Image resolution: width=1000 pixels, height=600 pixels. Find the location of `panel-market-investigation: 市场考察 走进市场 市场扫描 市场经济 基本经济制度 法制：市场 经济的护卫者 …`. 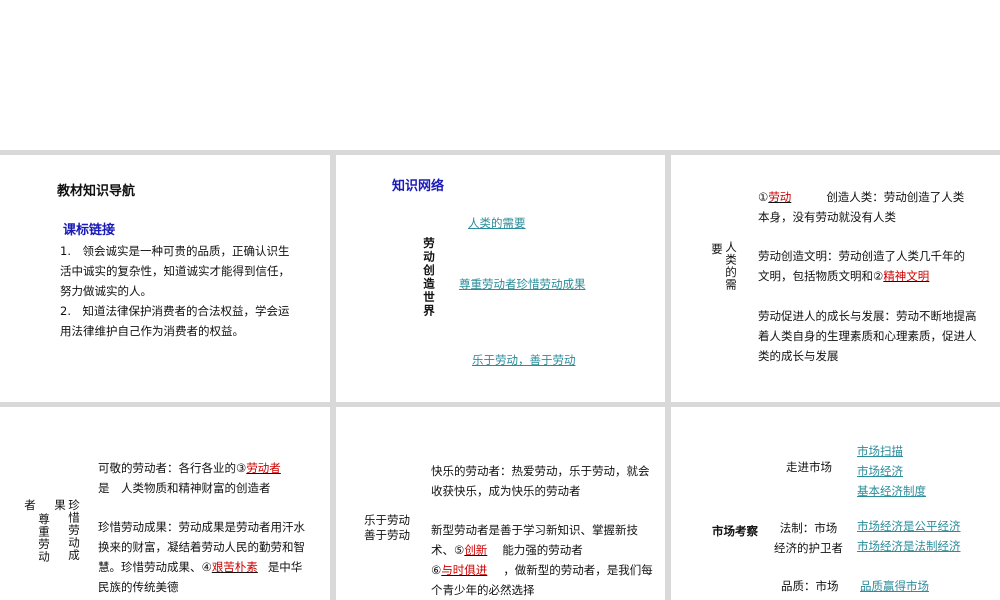

panel-market-investigation: 市场考察 走进市场 市场扫描 市场经济 基本经济制度 法制：市场 经济的护卫者 … is located at coordinates (835, 503).